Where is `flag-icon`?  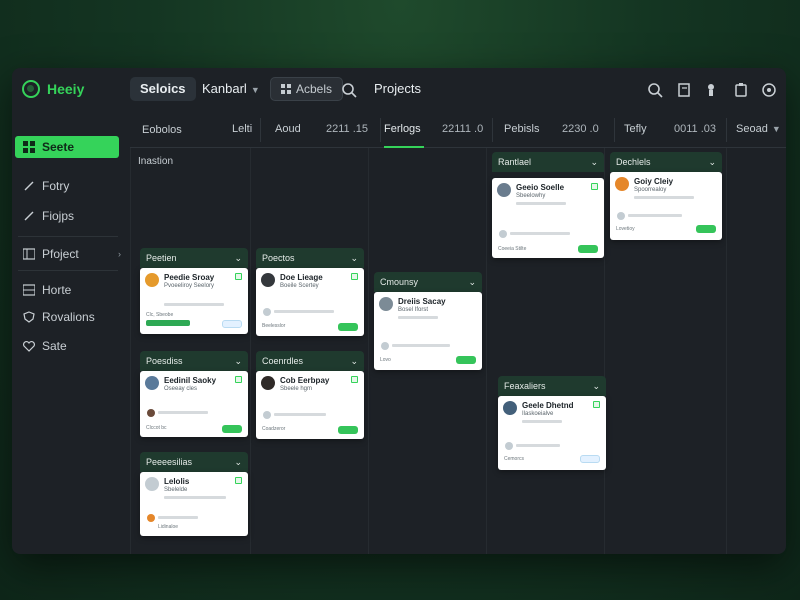 flag-icon is located at coordinates (238, 276).